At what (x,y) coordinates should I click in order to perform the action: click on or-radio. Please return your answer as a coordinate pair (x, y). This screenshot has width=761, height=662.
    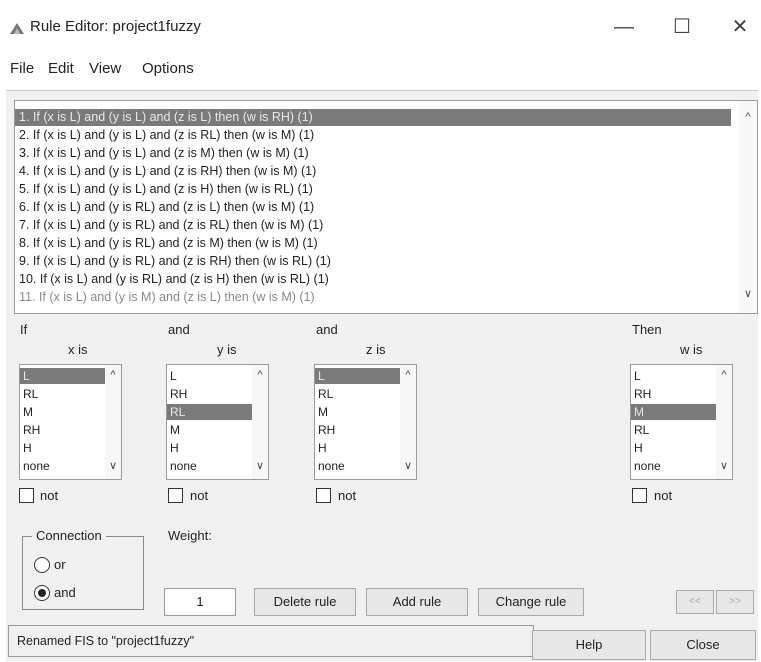
    Looking at the image, I should click on (42, 565).